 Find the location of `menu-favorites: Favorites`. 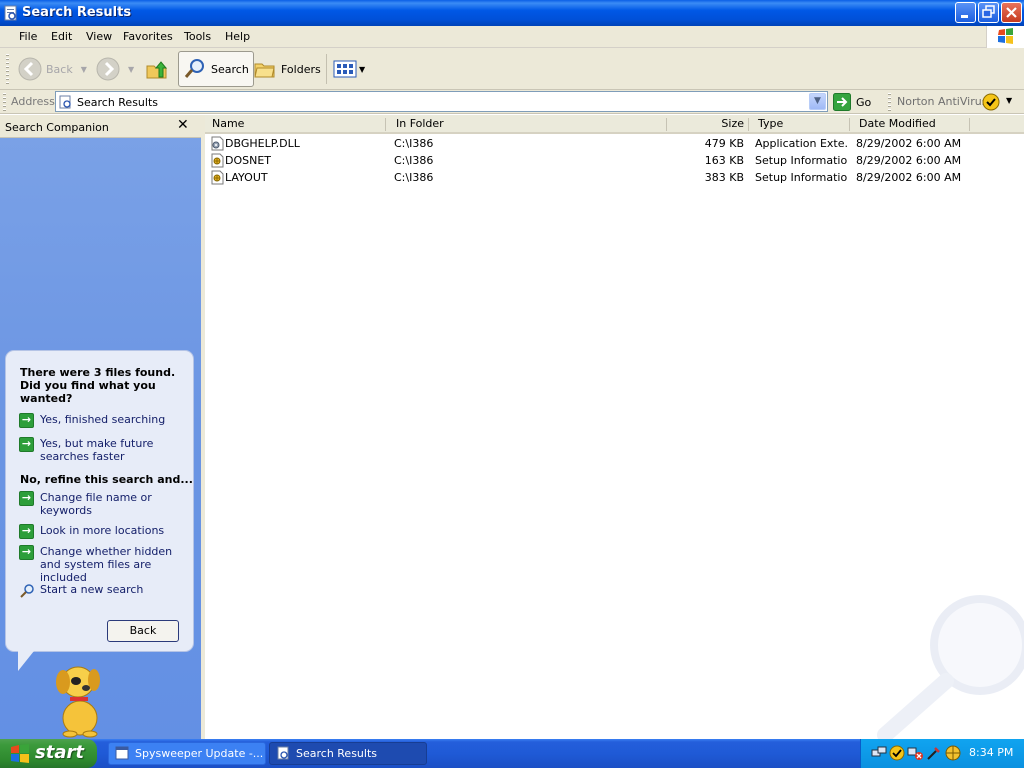

menu-favorites: Favorites is located at coordinates (148, 36).